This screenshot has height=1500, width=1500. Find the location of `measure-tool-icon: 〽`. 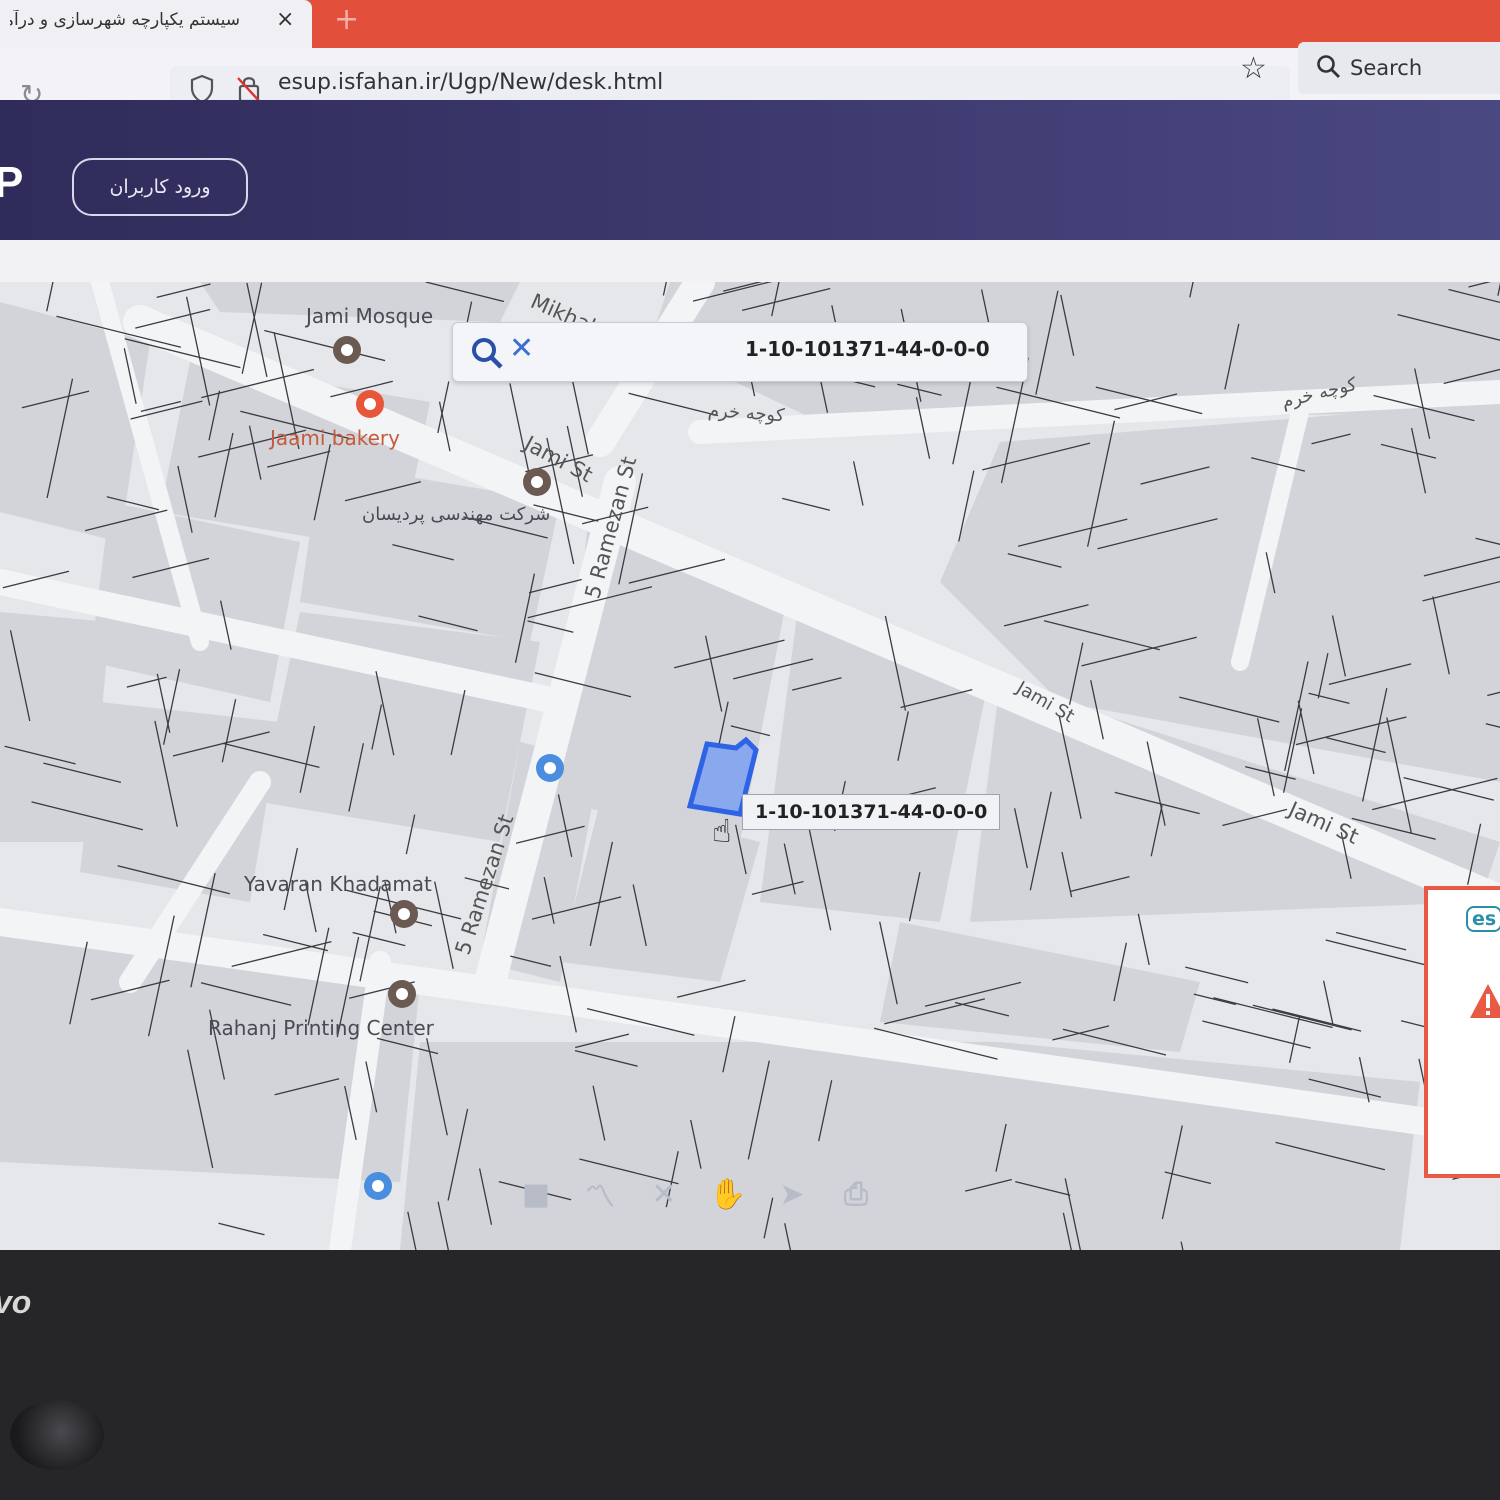

measure-tool-icon: 〽 is located at coordinates (600, 1195).